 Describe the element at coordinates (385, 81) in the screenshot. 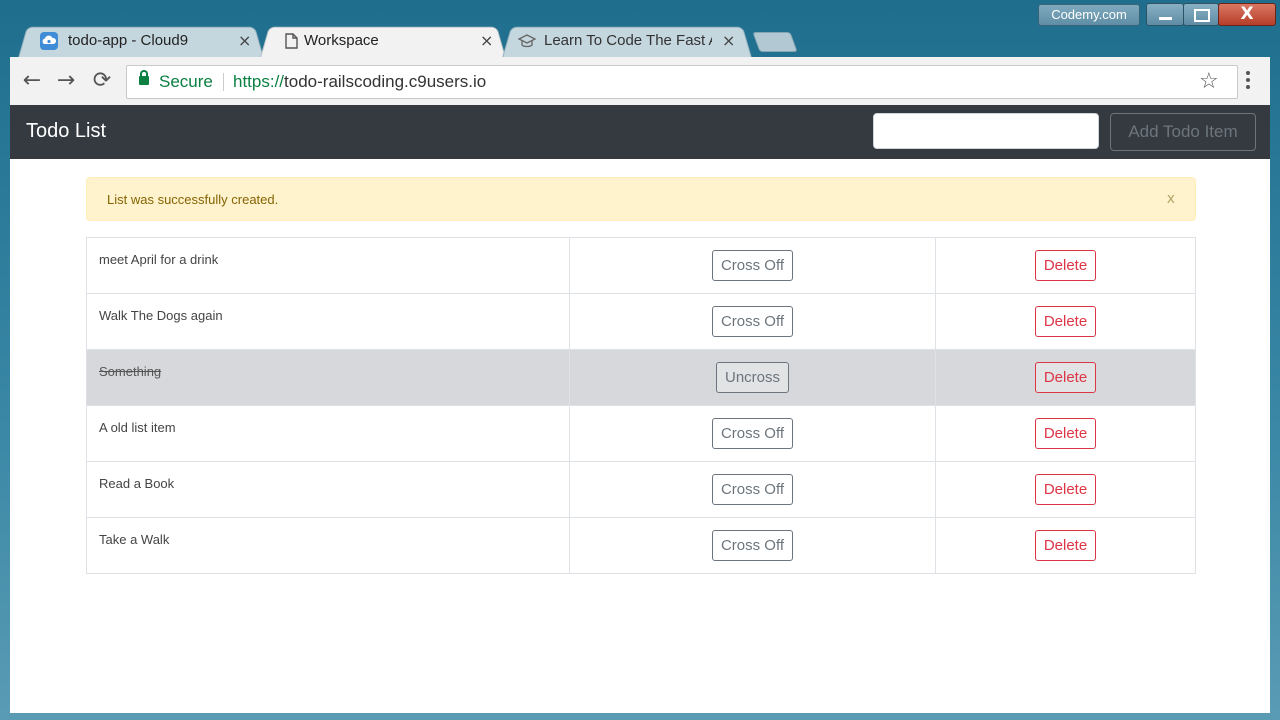

I see `url-host: todo-railscoding.c9users.io` at that location.